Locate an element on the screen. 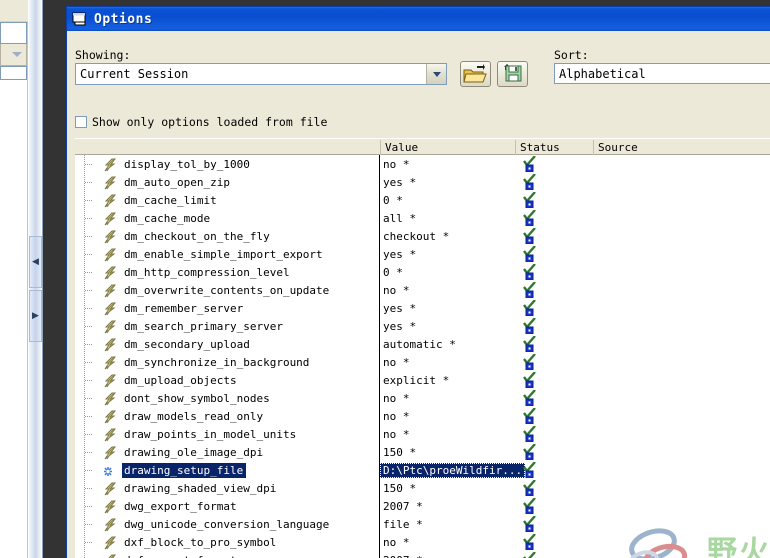 The image size is (770, 558). table-row: draw_models_read_only no * is located at coordinates (422, 416).